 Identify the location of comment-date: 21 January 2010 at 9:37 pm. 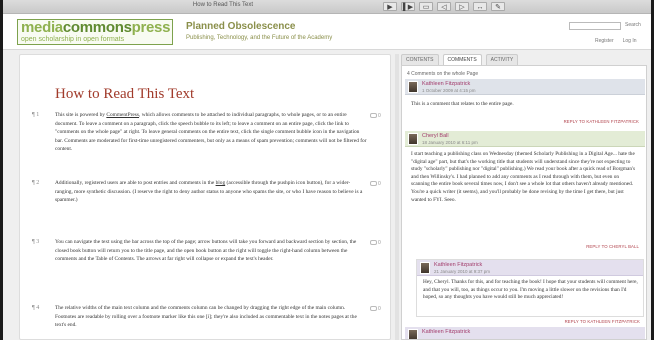
(462, 271).